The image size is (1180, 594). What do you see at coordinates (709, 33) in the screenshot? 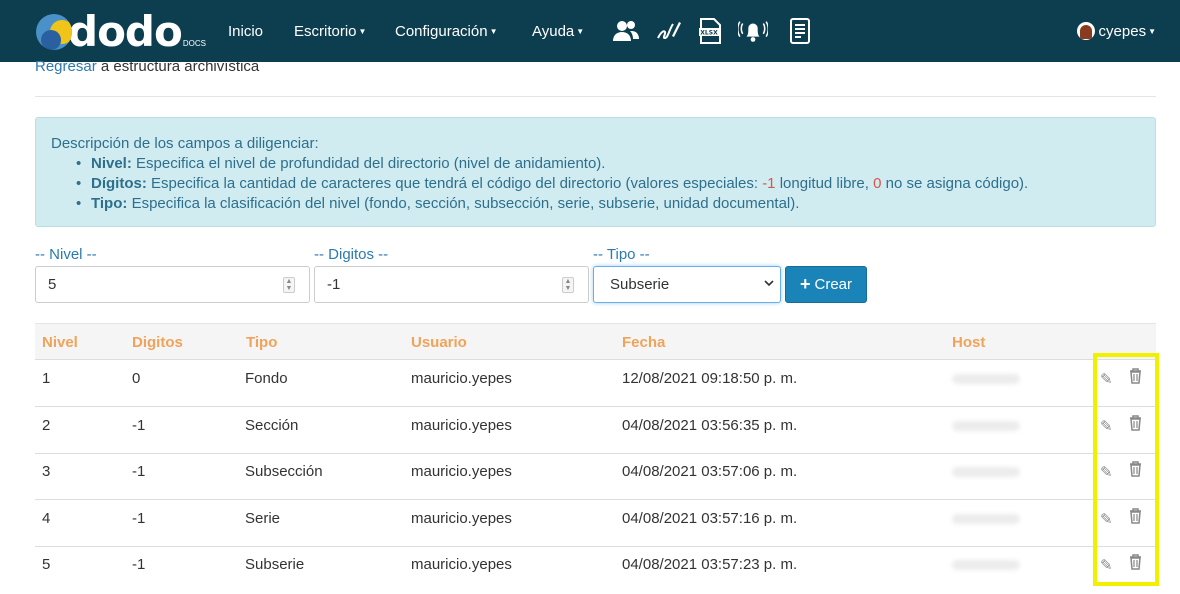
I see `svg-text: XLSX` at bounding box center [709, 33].